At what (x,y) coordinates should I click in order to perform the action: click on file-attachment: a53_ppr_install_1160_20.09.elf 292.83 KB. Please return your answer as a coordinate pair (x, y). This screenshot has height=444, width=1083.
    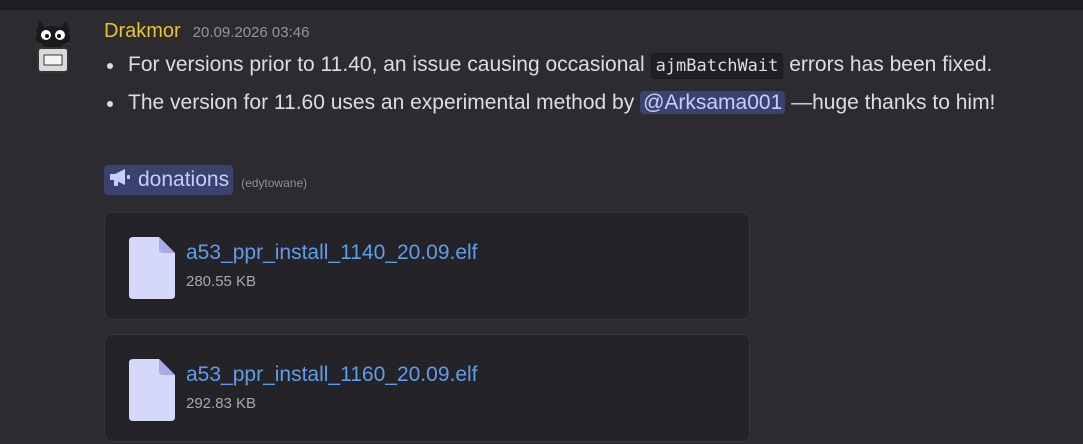
    Looking at the image, I should click on (427, 388).